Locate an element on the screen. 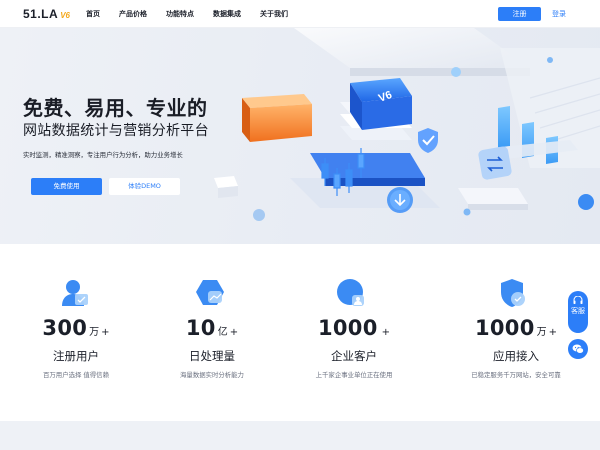 The width and height of the screenshot is (600, 450). menu-item-home: 首页 is located at coordinates (93, 14).